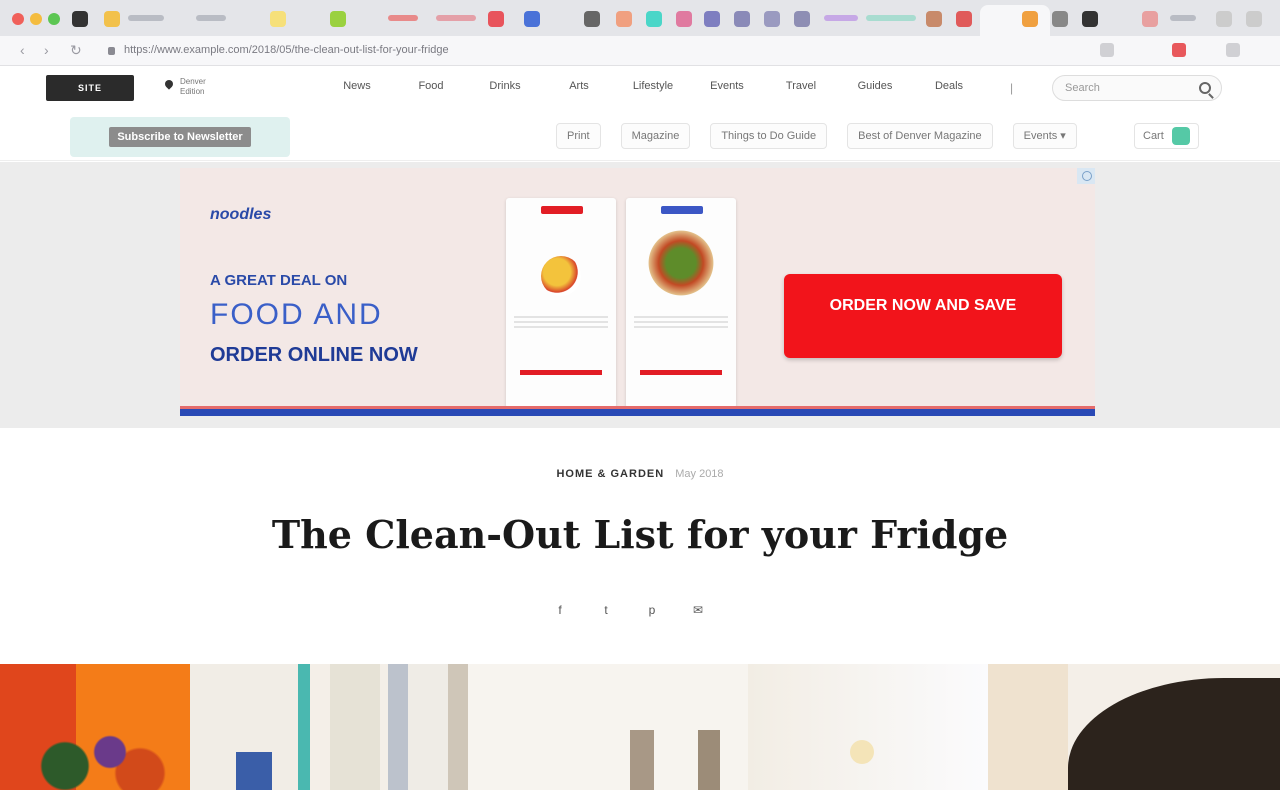 The width and height of the screenshot is (1280, 790). Describe the element at coordinates (920, 136) in the screenshot. I see `subnav-item: Best of Denver Magazine` at that location.